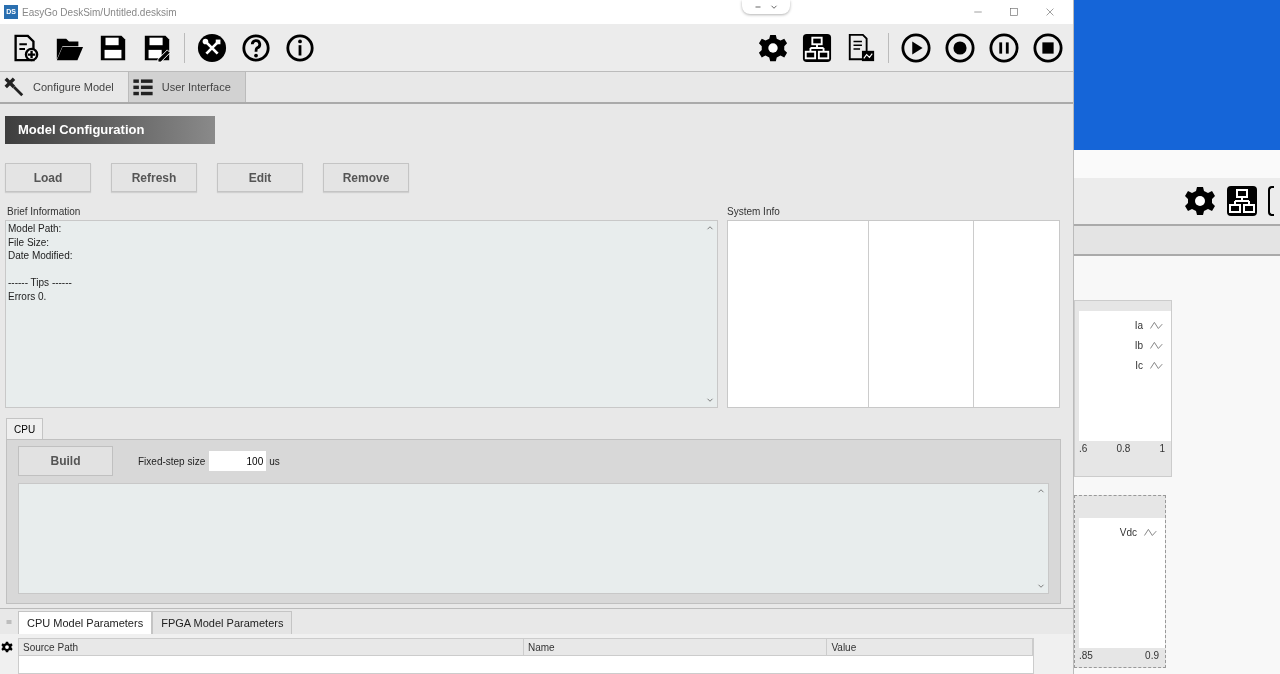 This screenshot has height=674, width=1280. Describe the element at coordinates (1050, 12) in the screenshot. I see `close-icon` at that location.